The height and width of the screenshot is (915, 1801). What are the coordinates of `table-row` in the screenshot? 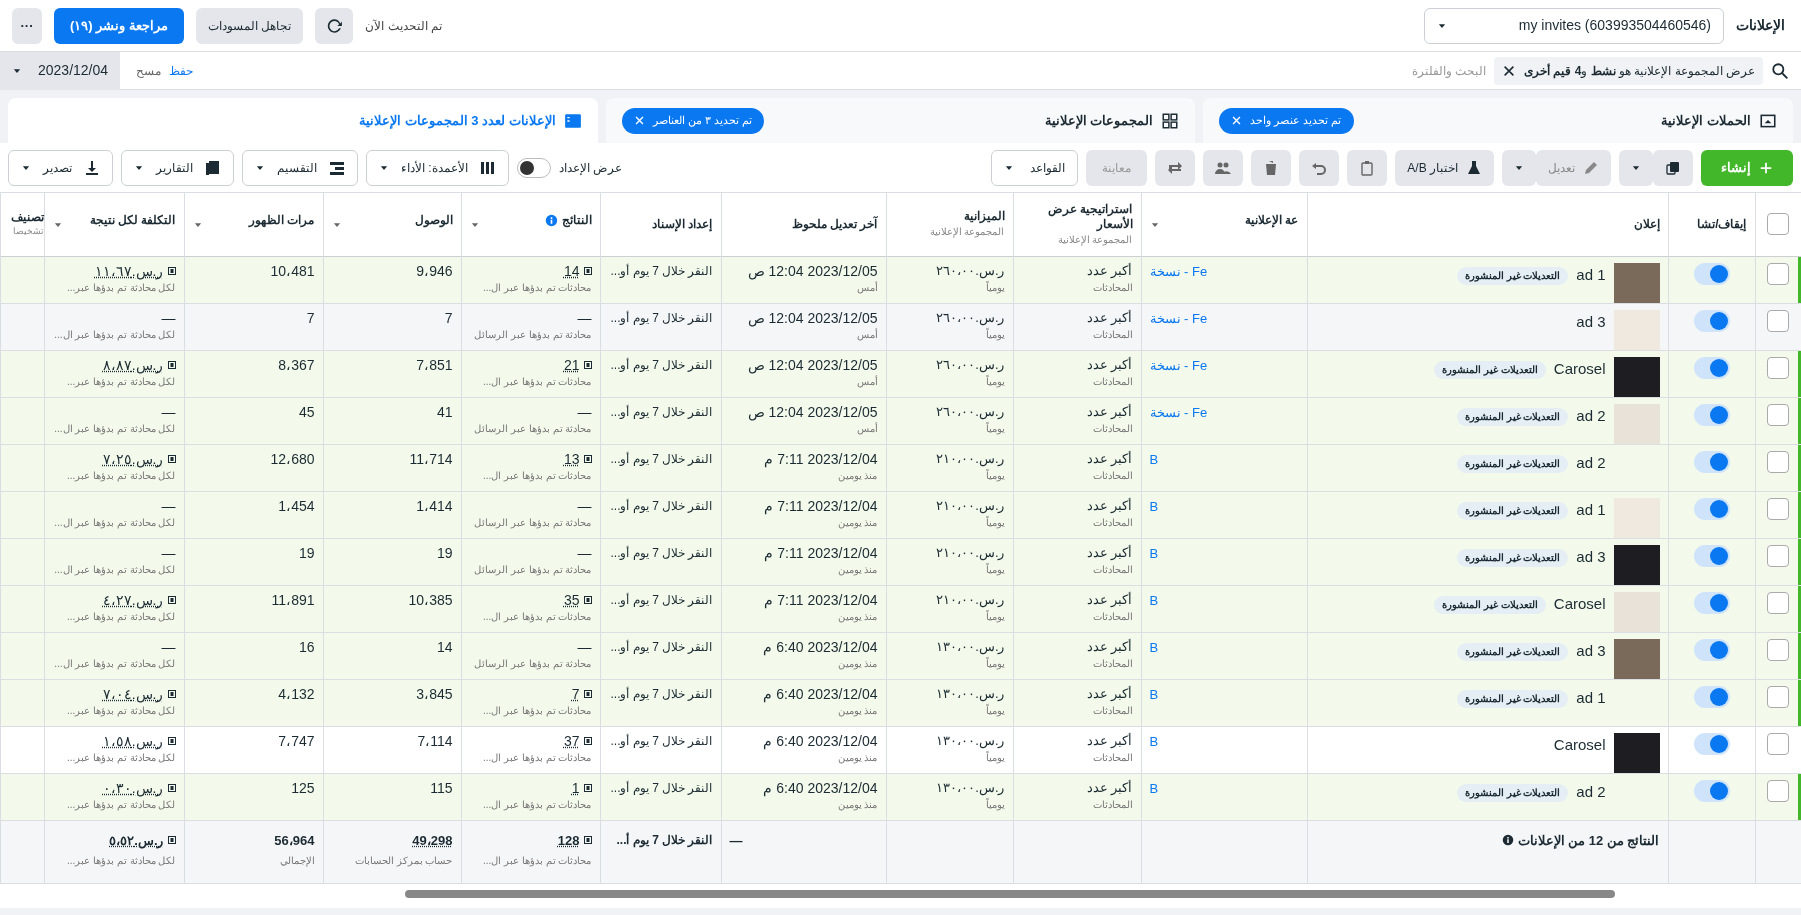 It's located at (900, 373).